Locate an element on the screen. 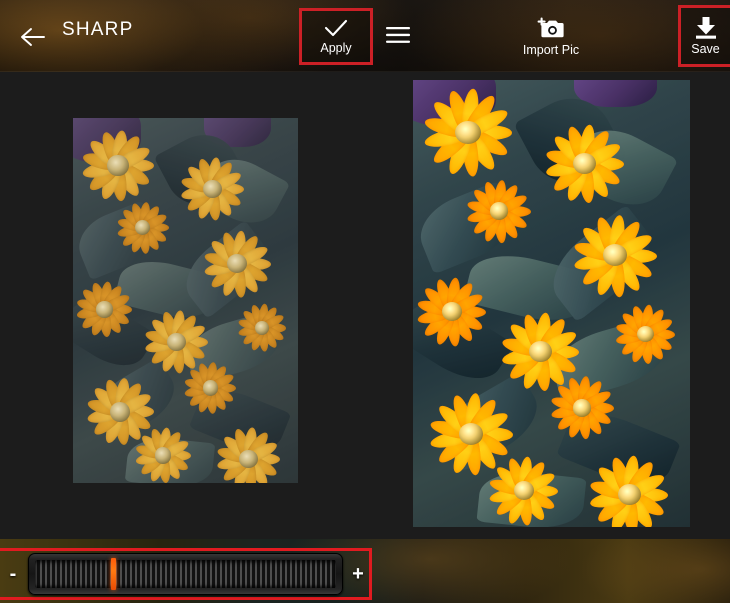 This screenshot has height=603, width=730. save-label: Save is located at coordinates (705, 49).